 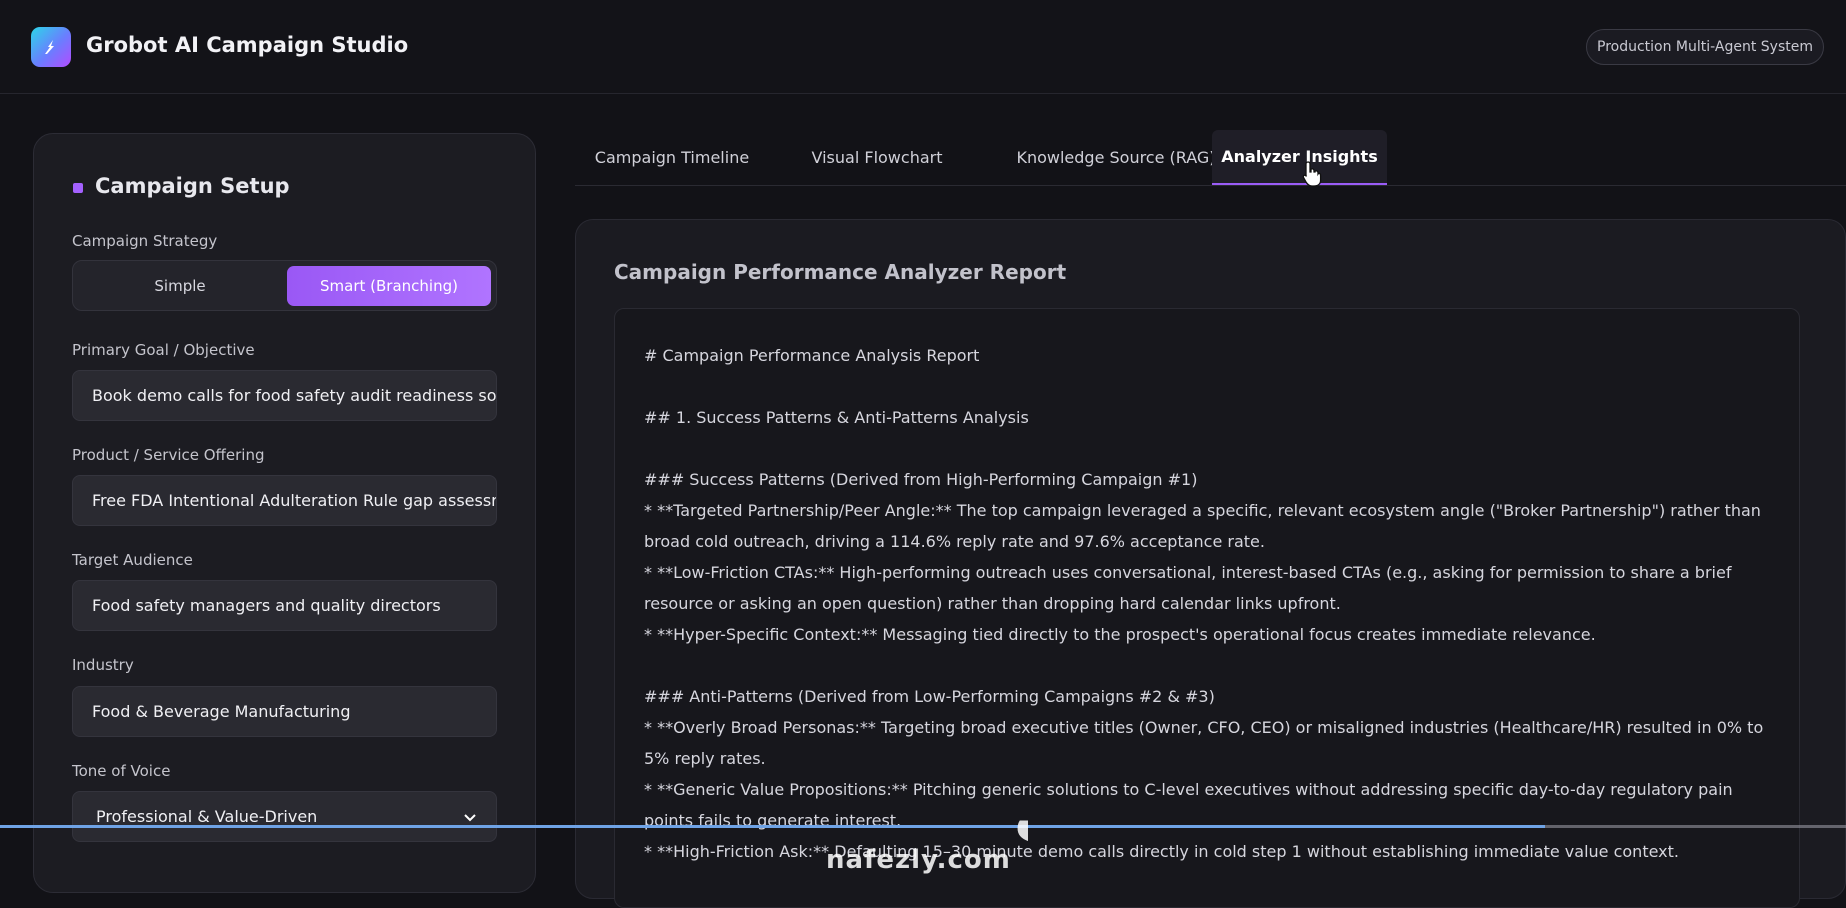 I want to click on chevron-down-icon, so click(x=470, y=817).